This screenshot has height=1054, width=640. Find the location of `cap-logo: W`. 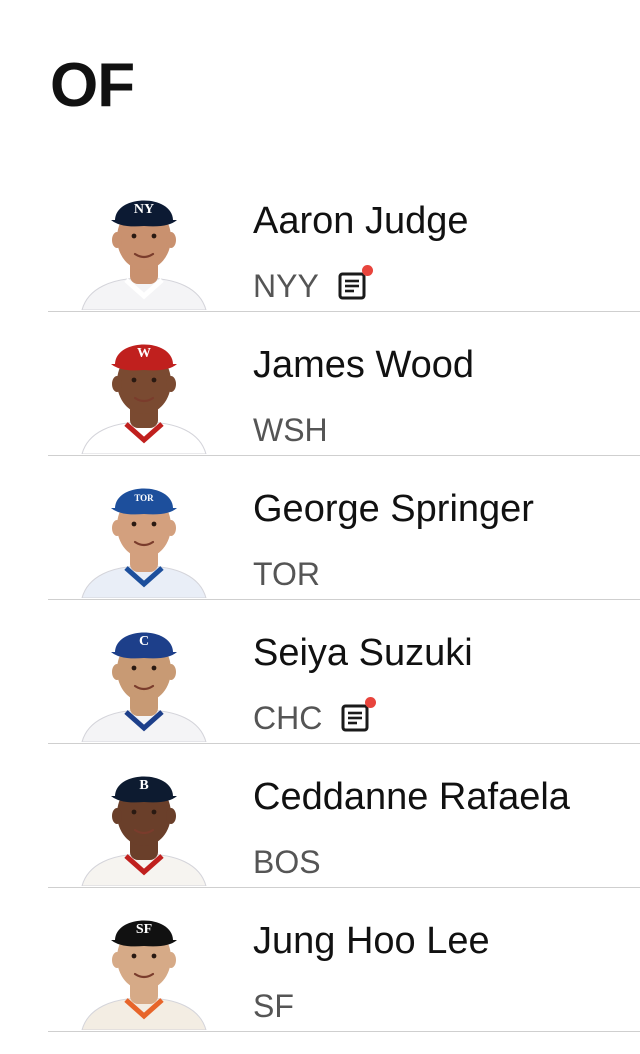

cap-logo: W is located at coordinates (144, 353).